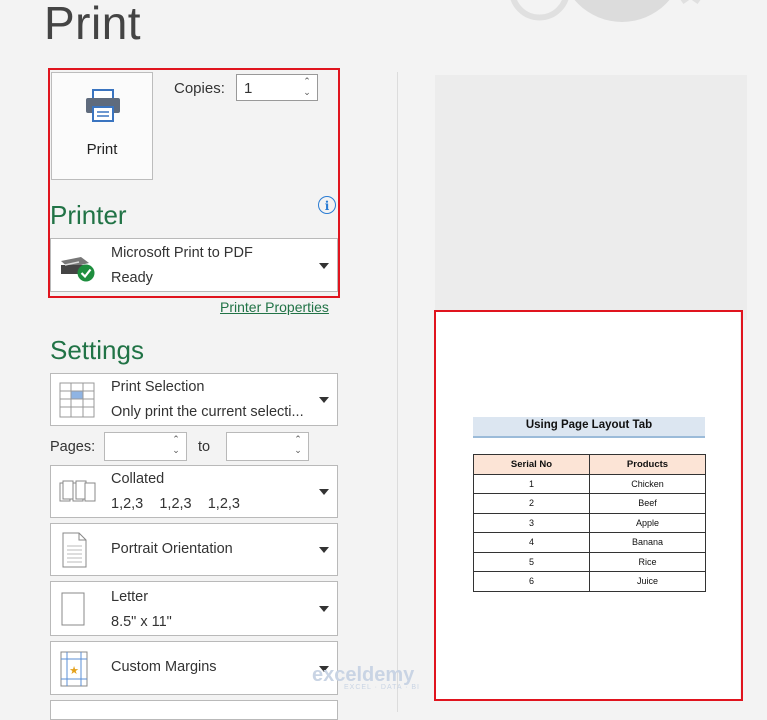 The width and height of the screenshot is (767, 720). What do you see at coordinates (204, 447) in the screenshot?
I see `pages-to-label: to` at bounding box center [204, 447].